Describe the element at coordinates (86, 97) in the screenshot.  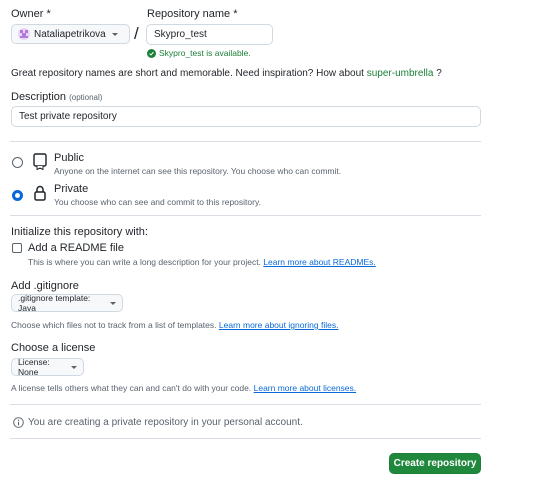
I see `optional-tag: (optional)` at that location.